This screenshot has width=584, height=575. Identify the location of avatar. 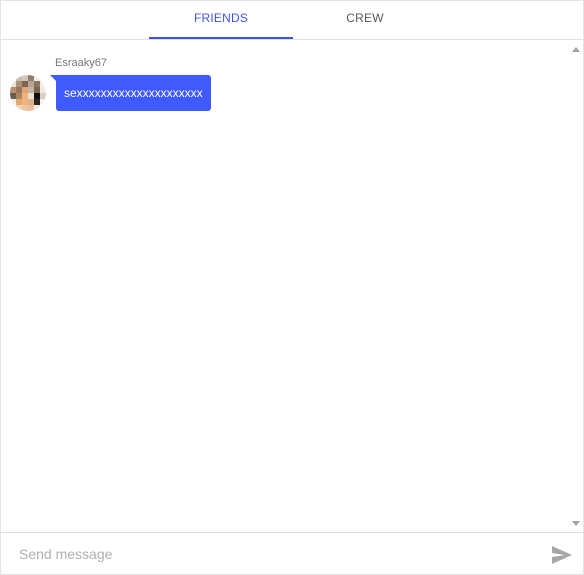
(28, 93).